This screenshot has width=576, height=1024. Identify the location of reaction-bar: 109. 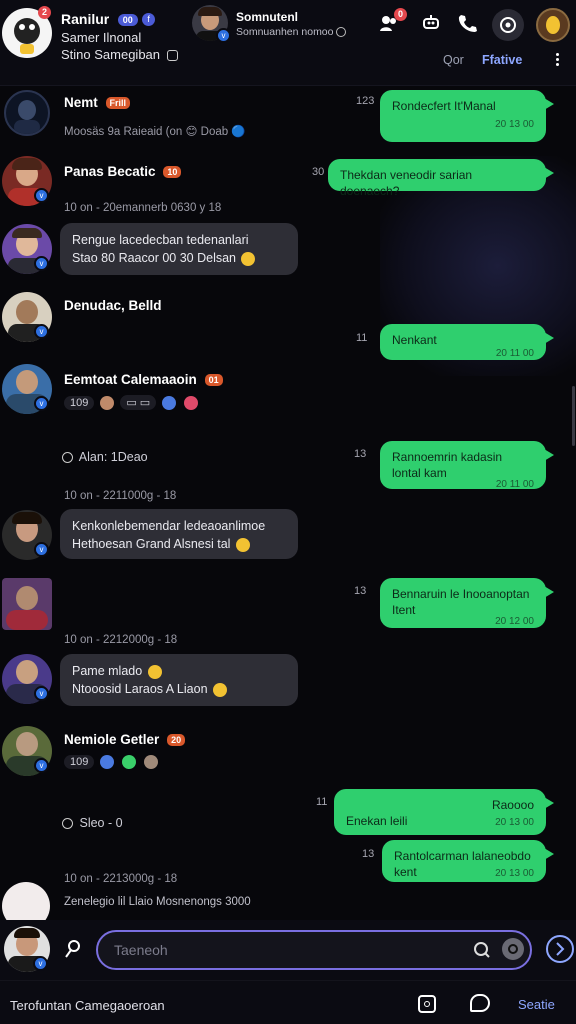
(112, 762).